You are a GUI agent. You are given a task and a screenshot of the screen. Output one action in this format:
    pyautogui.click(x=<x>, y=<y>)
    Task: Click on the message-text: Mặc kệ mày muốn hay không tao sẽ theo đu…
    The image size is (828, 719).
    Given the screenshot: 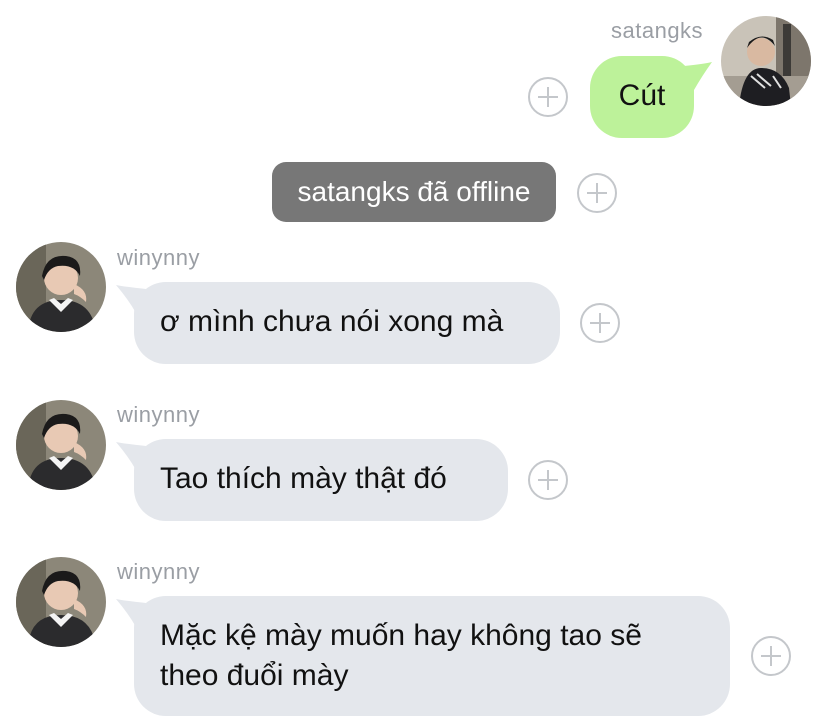 What is the action you would take?
    pyautogui.click(x=401, y=655)
    